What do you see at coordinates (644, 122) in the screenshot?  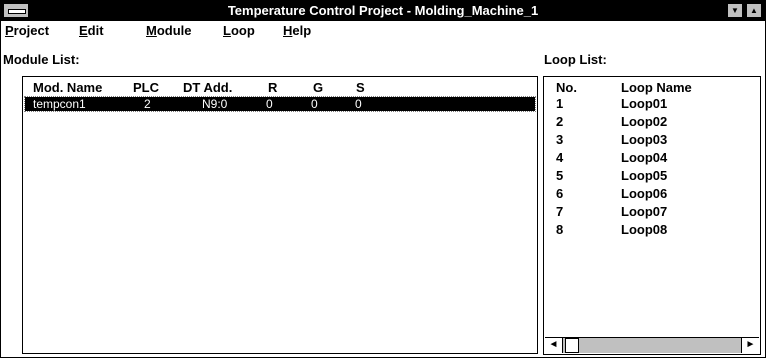 I see `loop-name: Loop02` at bounding box center [644, 122].